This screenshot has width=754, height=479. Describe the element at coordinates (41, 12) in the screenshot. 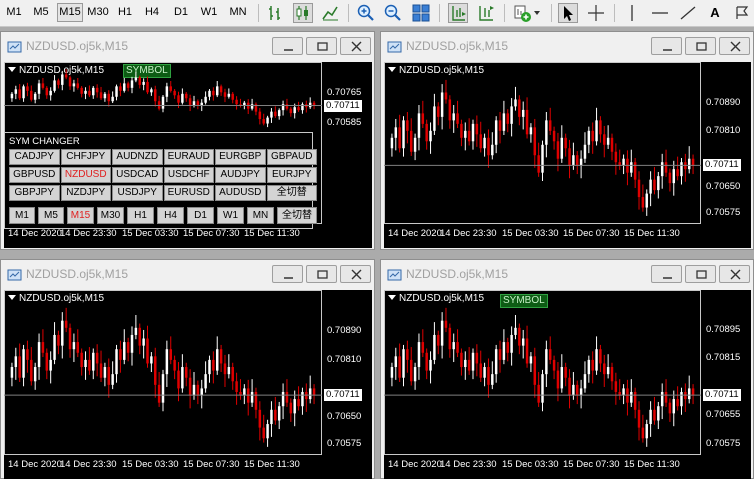

I see `timeframe-m5-button: M5` at that location.